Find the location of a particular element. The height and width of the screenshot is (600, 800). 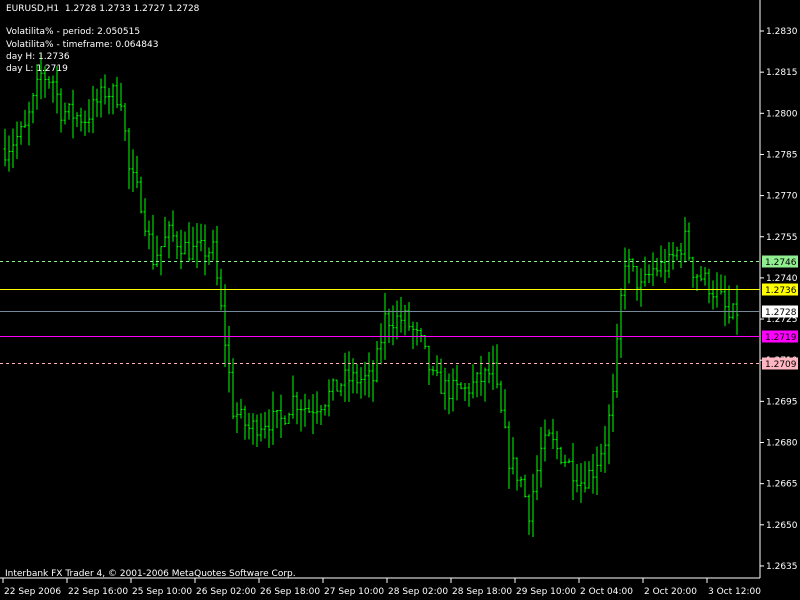

price-tick-label: 1.2785 is located at coordinates (782, 155).